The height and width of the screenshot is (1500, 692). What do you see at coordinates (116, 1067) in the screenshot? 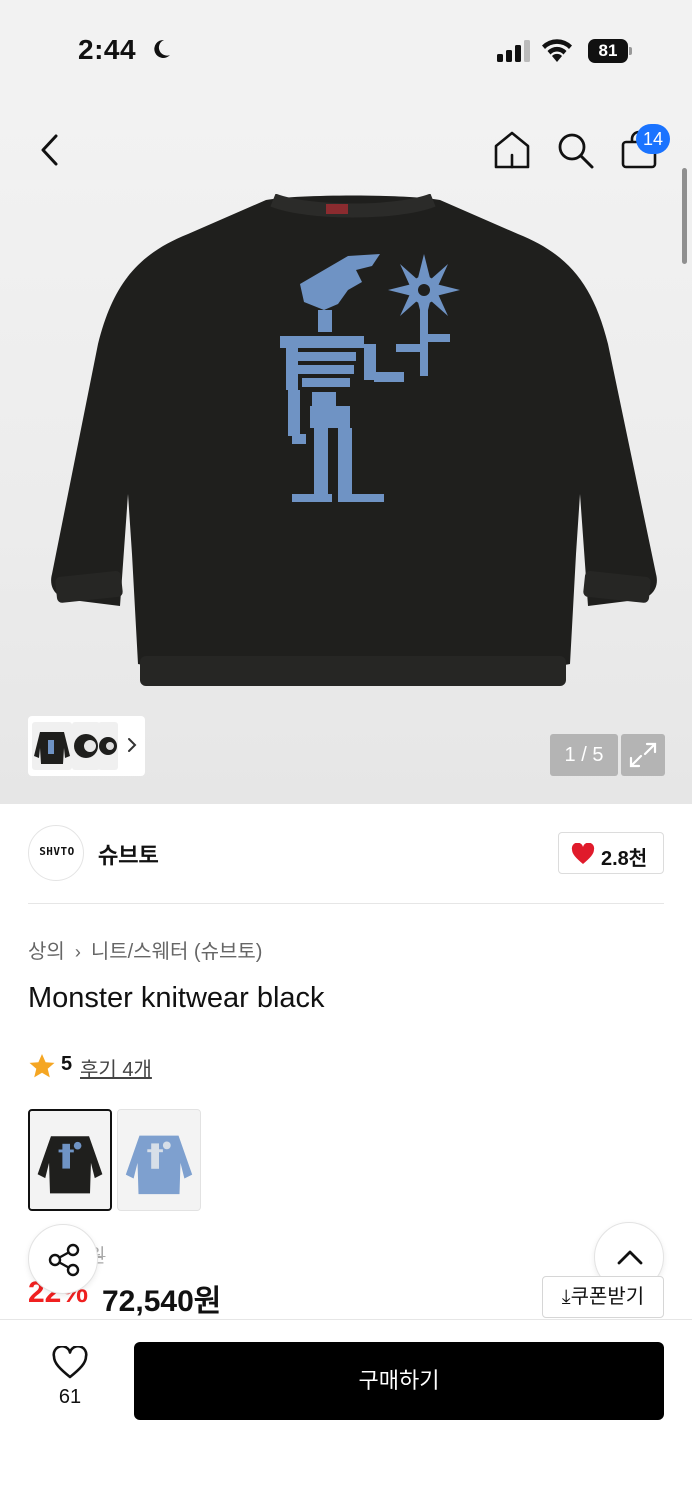
I see `review-link: 후기 4개` at bounding box center [116, 1067].